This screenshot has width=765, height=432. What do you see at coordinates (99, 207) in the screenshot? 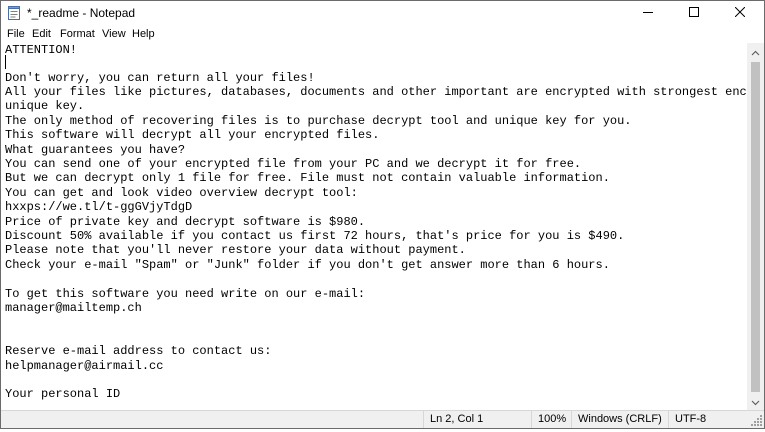
I see `text-line: hxxps://we.tl/t-ggGVjyTdgD` at bounding box center [99, 207].